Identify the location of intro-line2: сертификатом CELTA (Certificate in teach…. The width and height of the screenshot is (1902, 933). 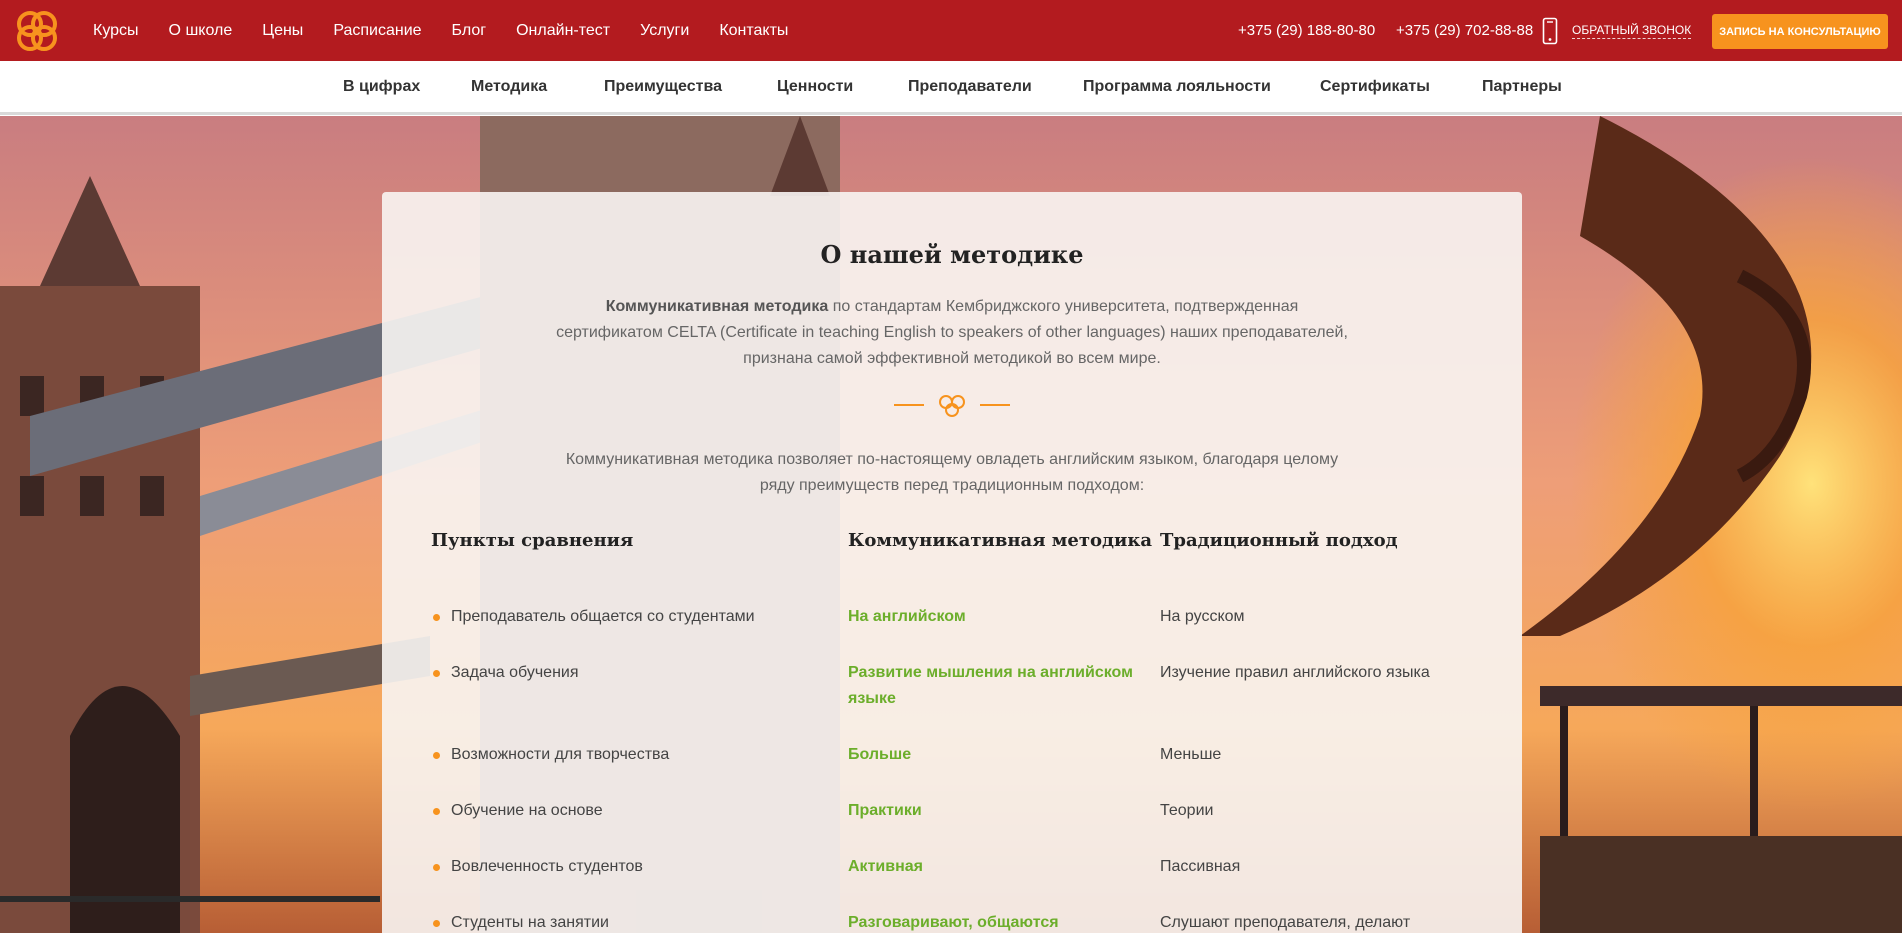
(952, 332).